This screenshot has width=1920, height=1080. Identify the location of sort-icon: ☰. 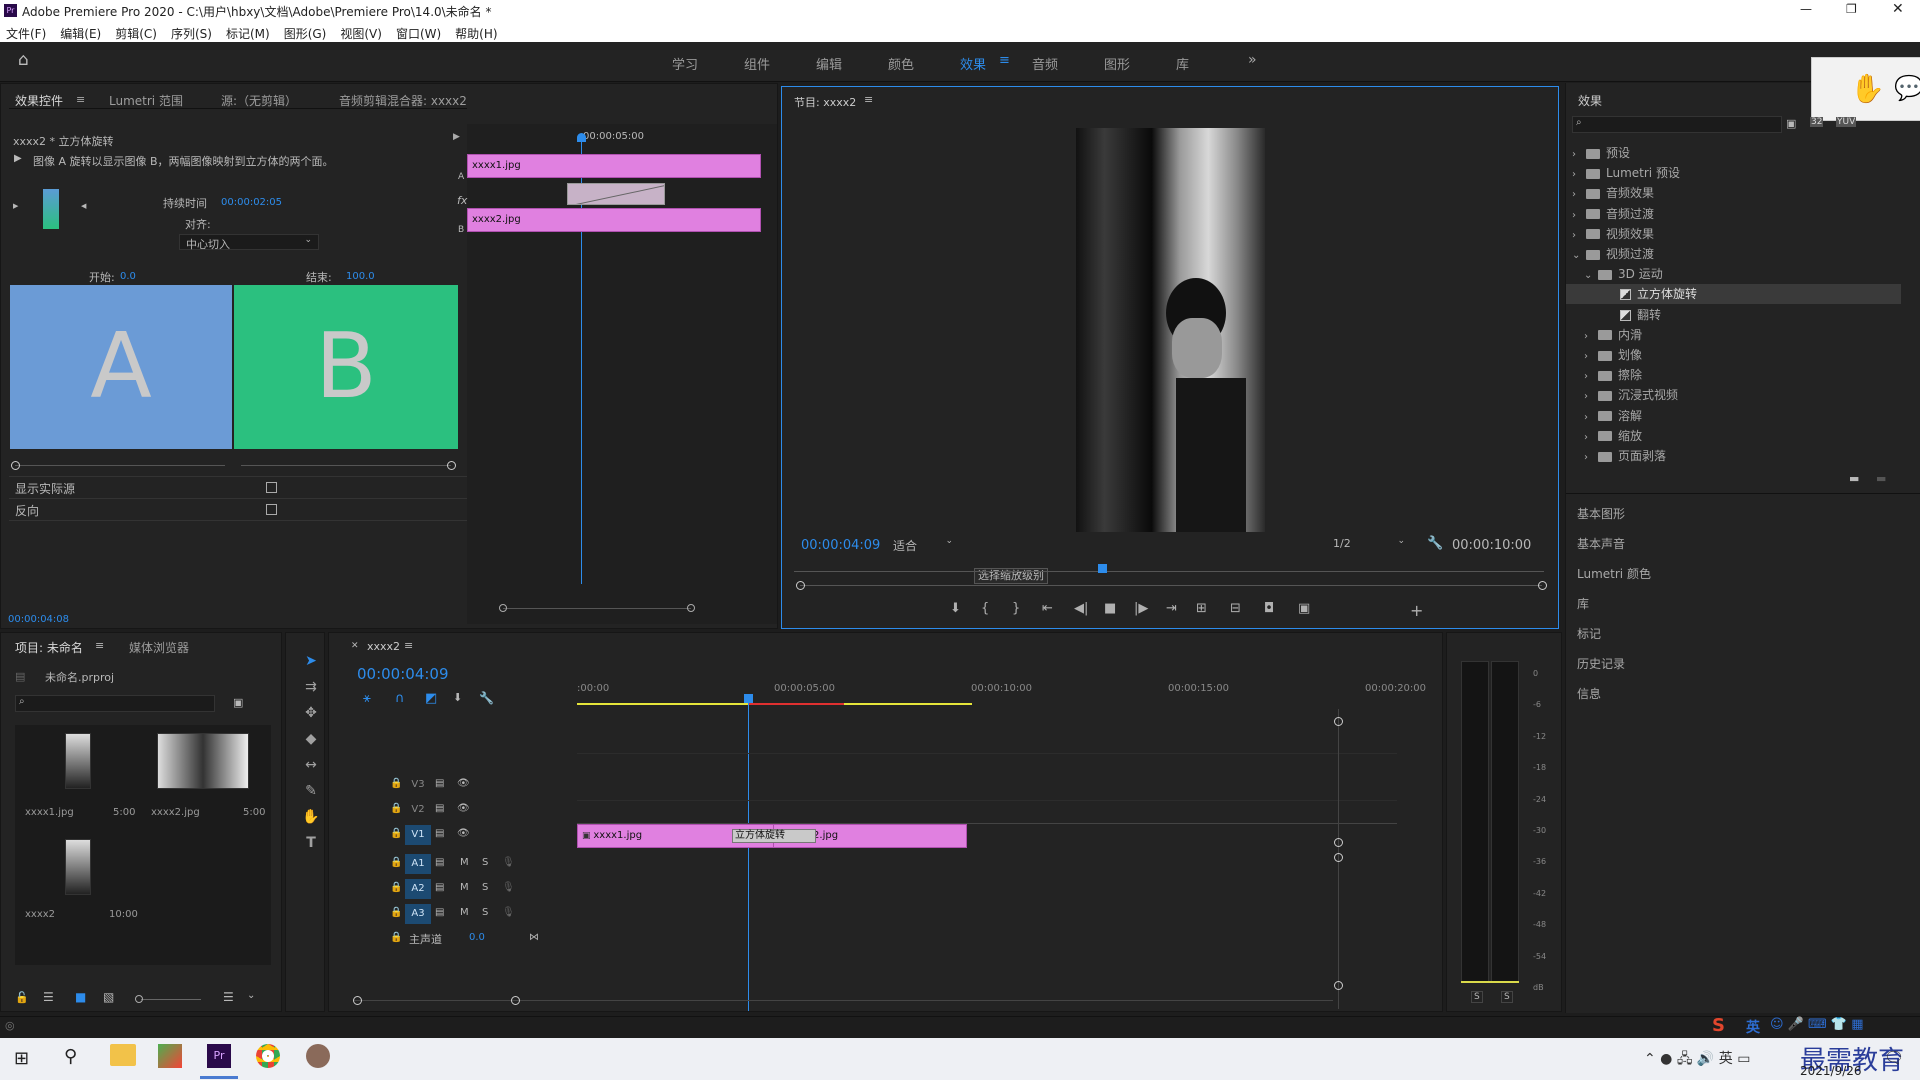
(228, 997).